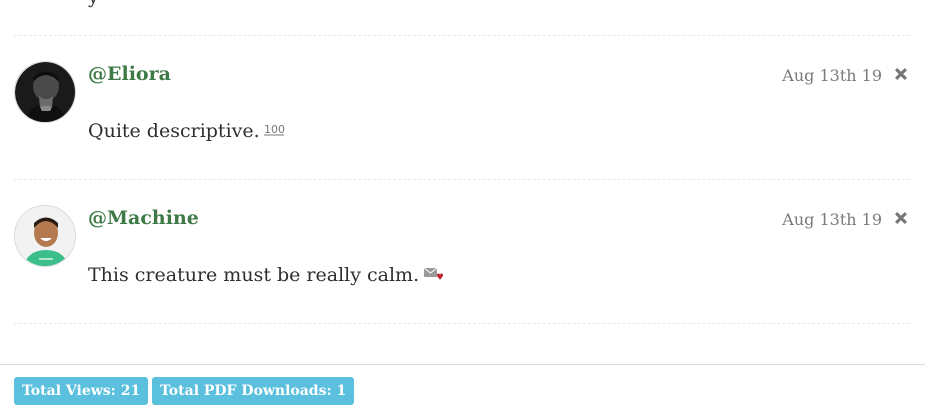 This screenshot has height=412, width=925. I want to click on total-pdf-downloads-badge: Total PDF Downloads: 1, so click(253, 391).